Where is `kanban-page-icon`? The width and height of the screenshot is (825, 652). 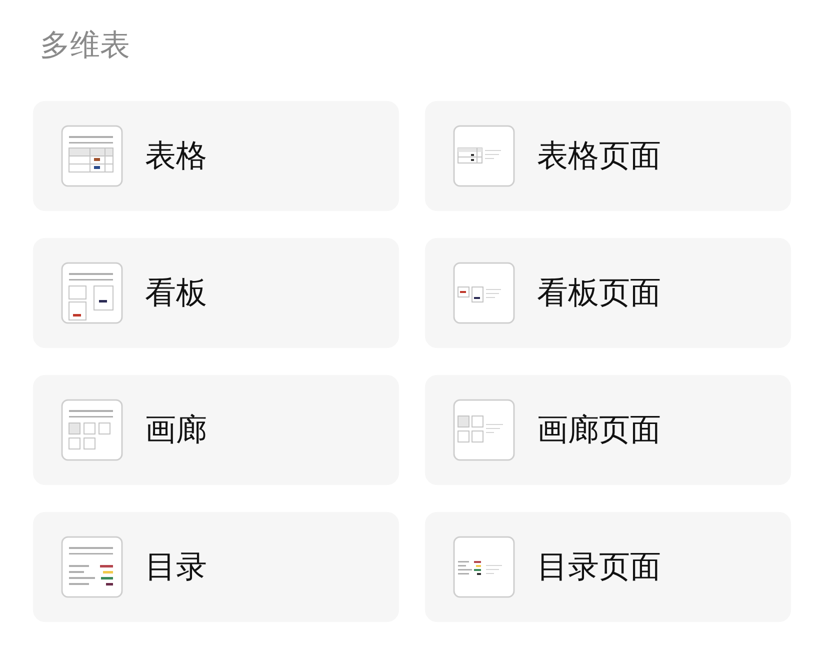 kanban-page-icon is located at coordinates (484, 293).